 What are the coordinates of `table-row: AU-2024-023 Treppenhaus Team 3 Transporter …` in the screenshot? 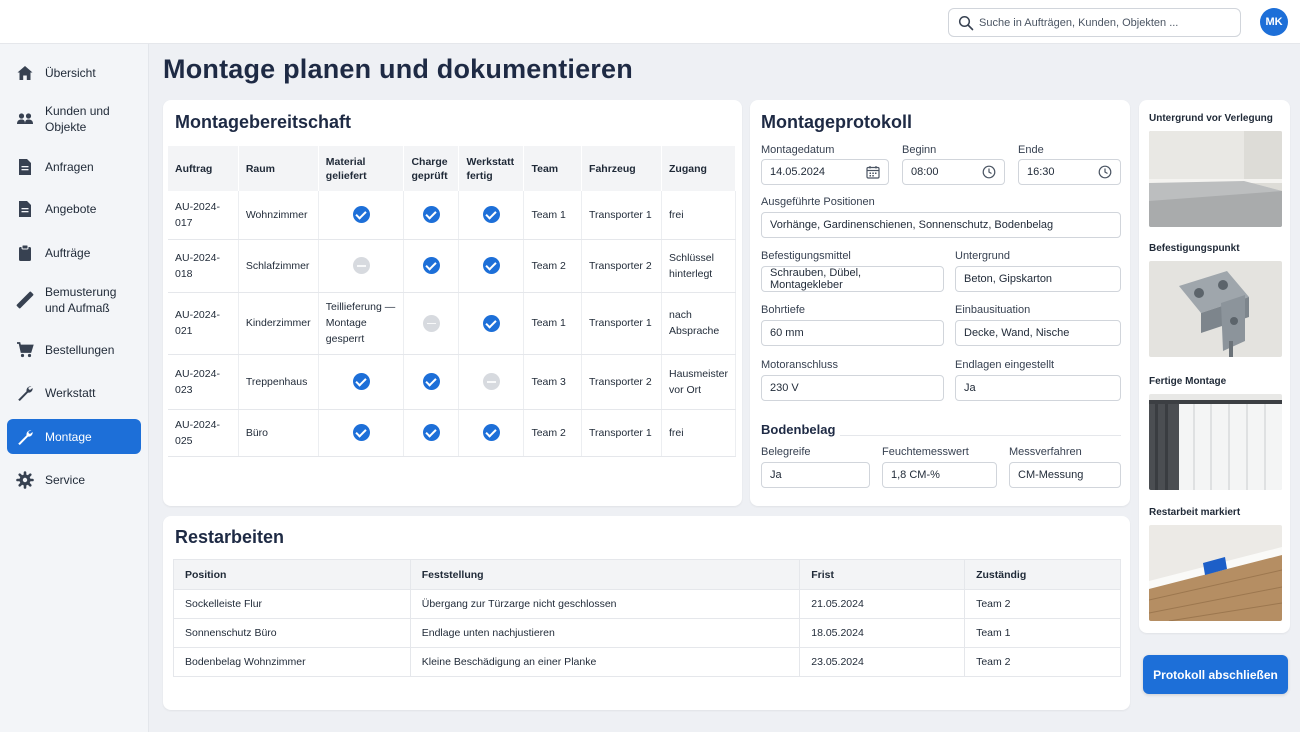 It's located at (452, 382).